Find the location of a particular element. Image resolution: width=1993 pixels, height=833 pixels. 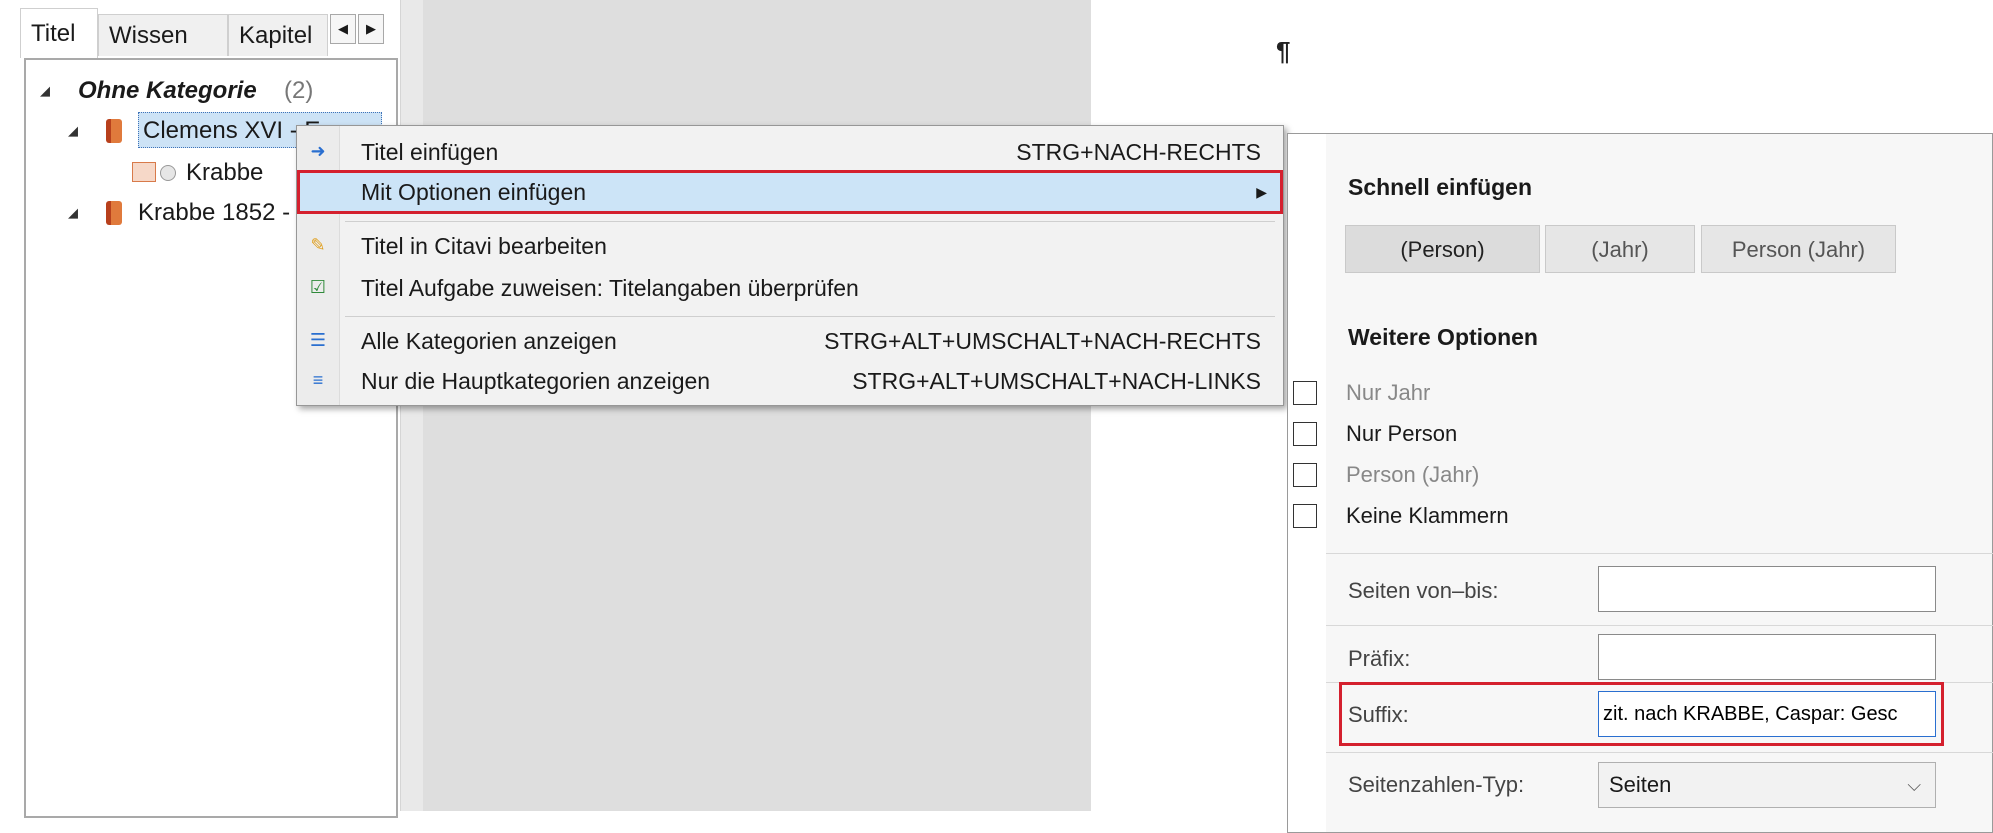

tab-scroll-right-icon: ▶ is located at coordinates (371, 29).